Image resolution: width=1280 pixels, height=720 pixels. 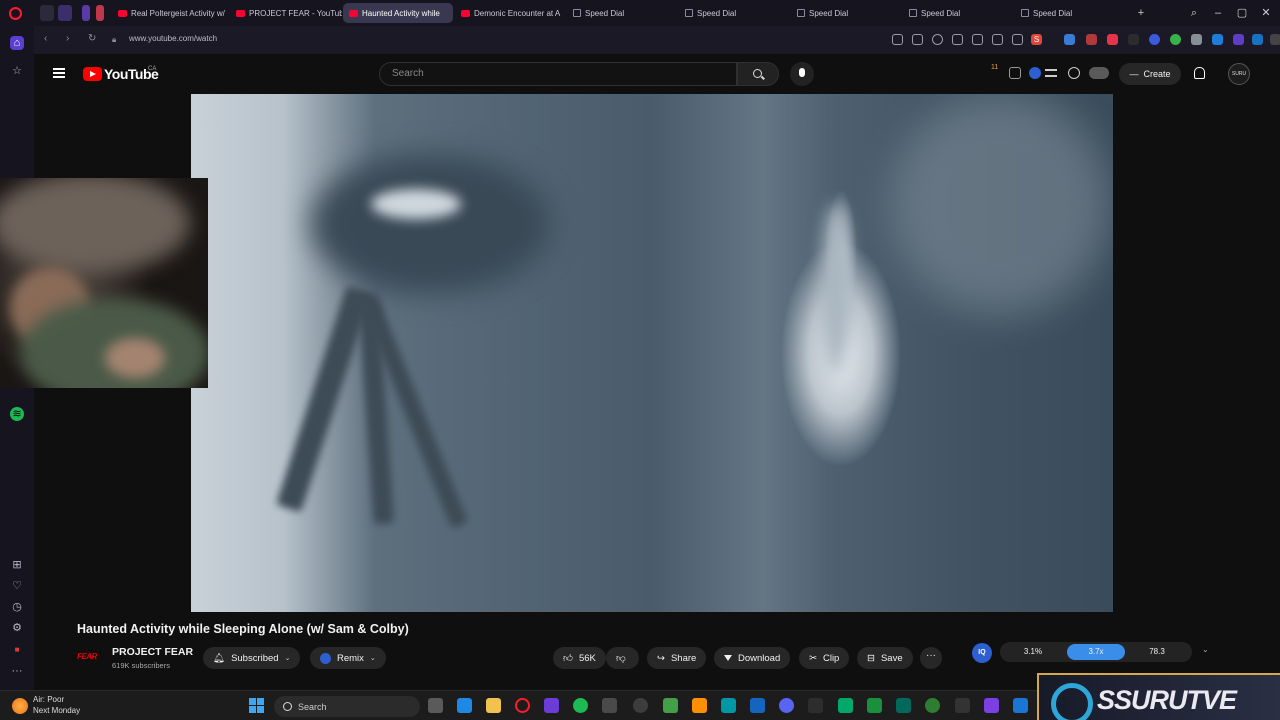 What do you see at coordinates (1036, 39) in the screenshot?
I see `extension-s-icon: S` at bounding box center [1036, 39].